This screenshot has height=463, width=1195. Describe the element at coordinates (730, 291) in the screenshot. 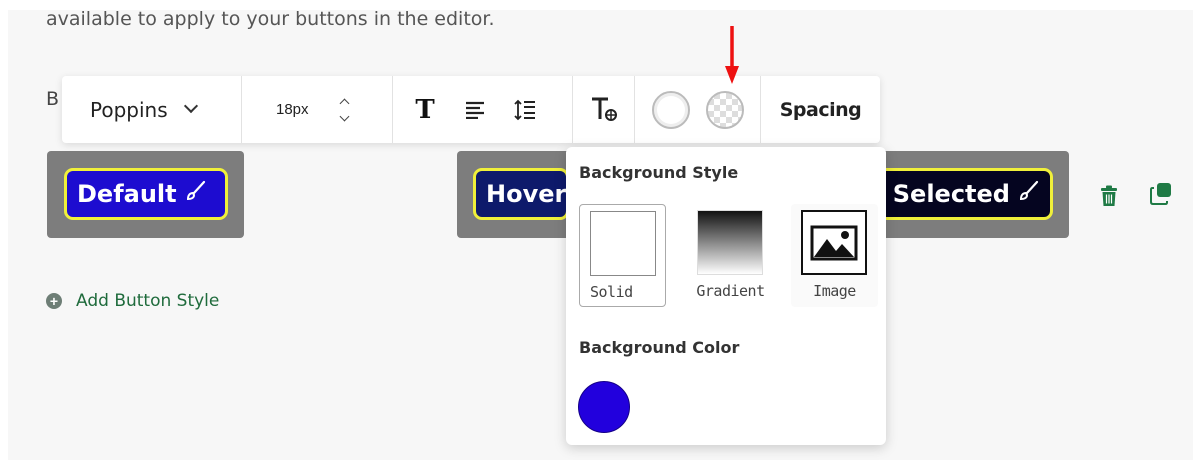

I see `option-label: Gradient` at that location.